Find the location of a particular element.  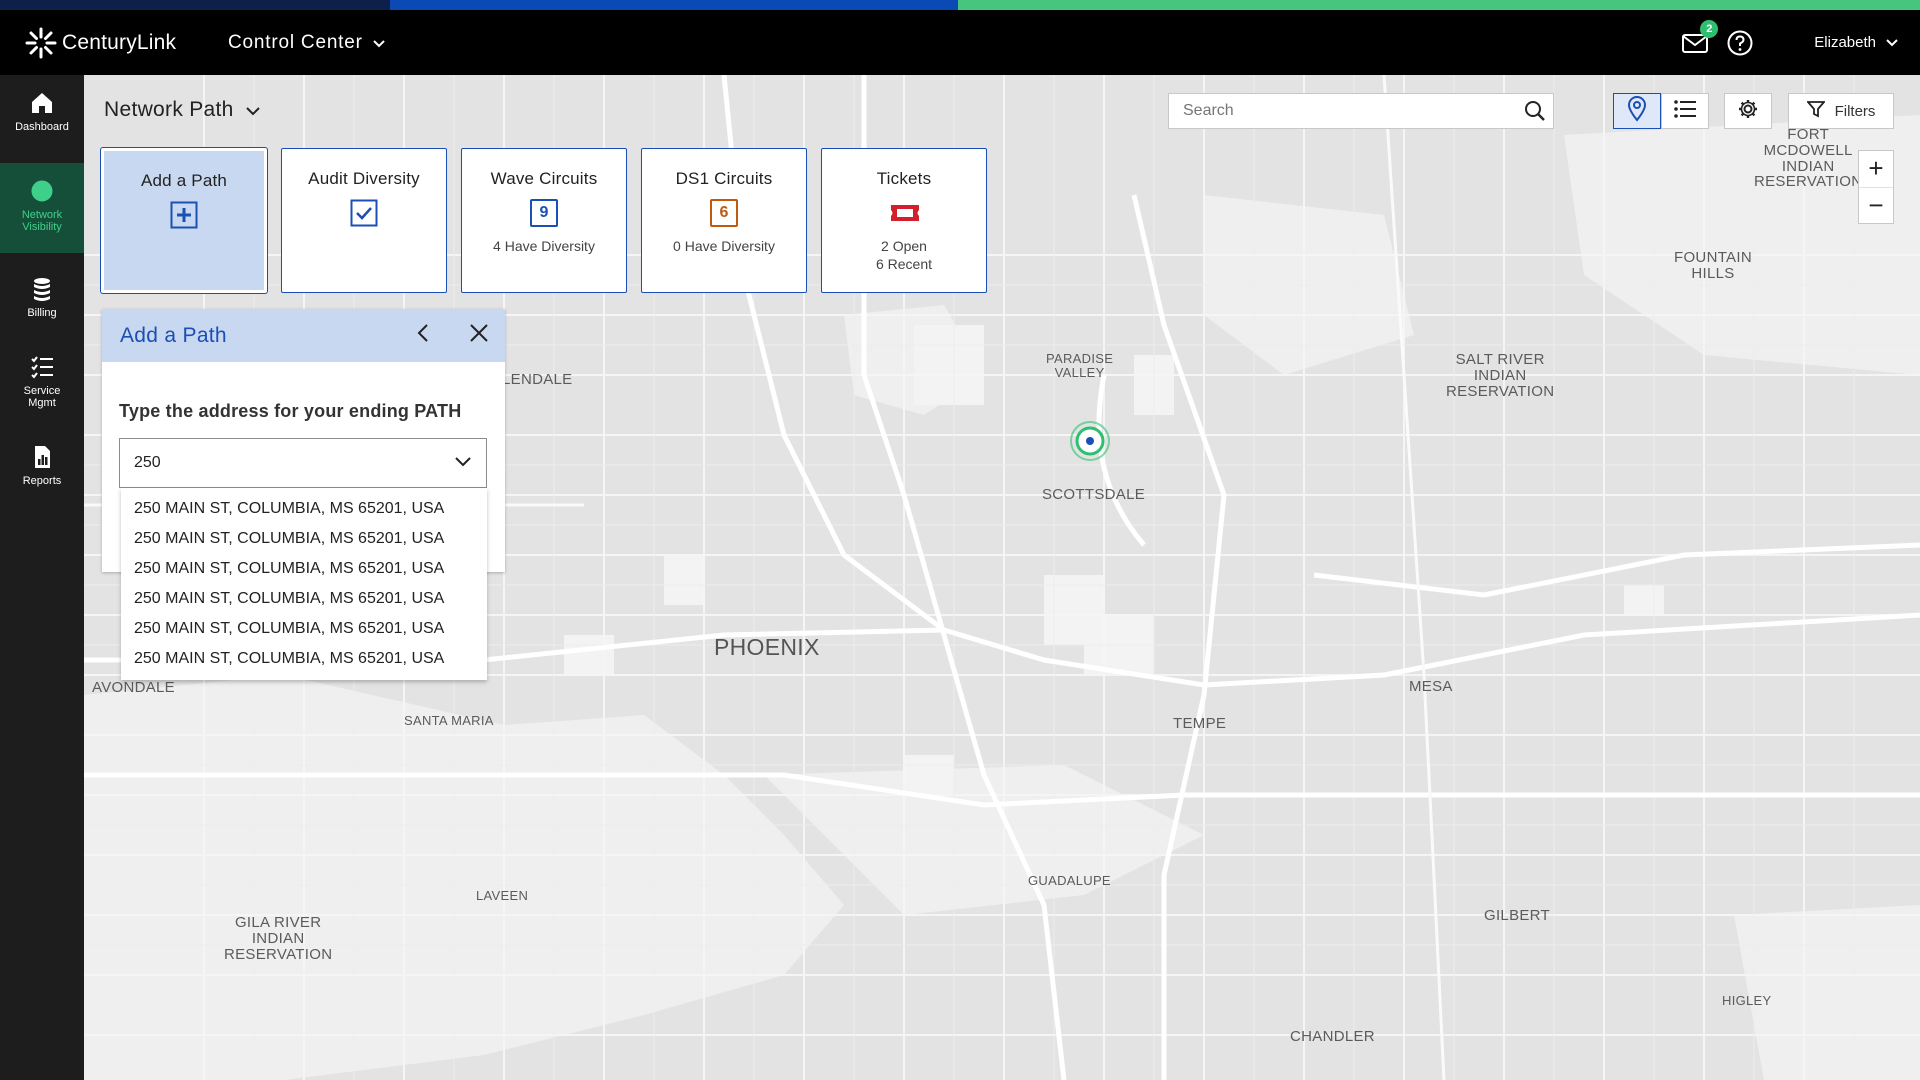

card-subtitle: 4 Have Diversity is located at coordinates (544, 246).